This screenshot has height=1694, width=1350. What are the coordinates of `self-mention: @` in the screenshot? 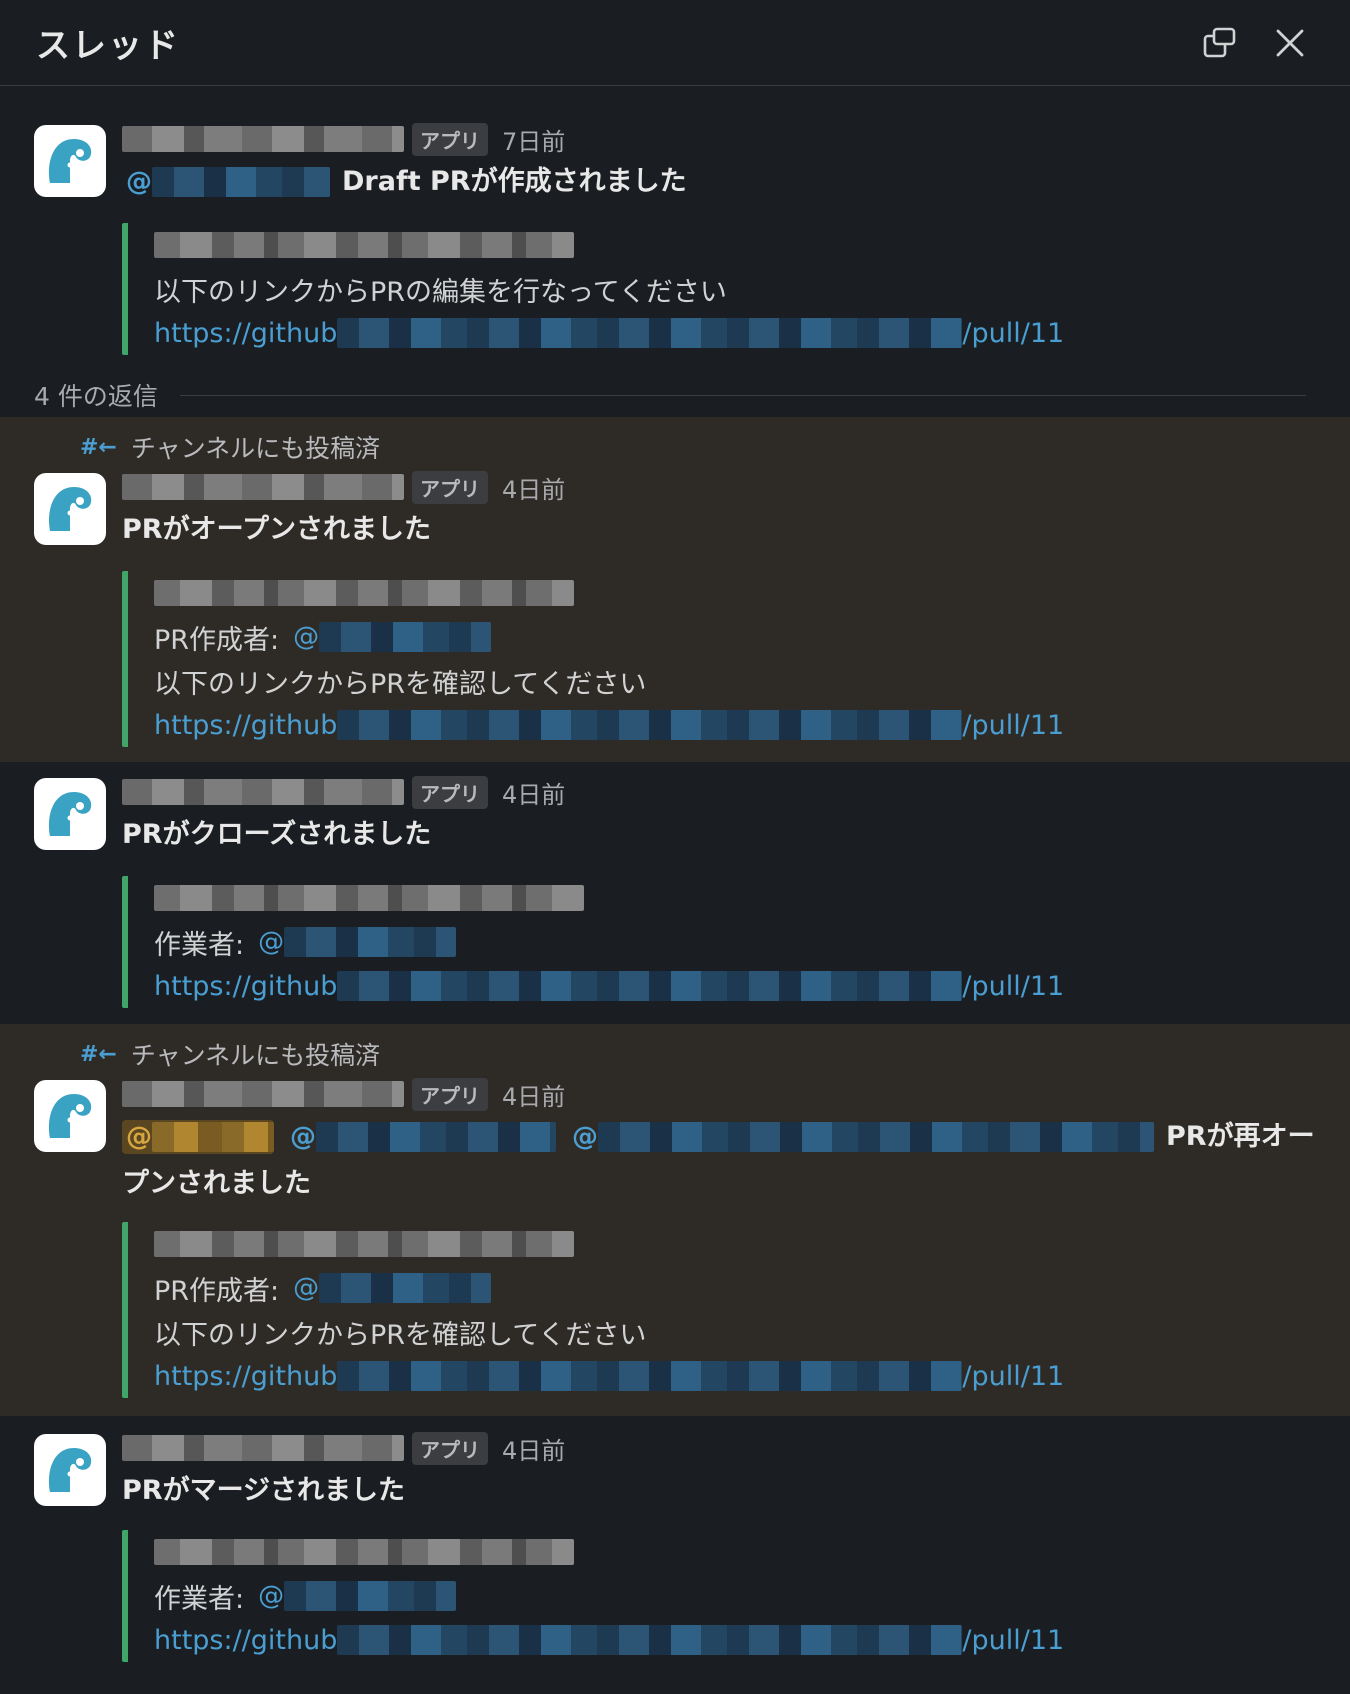 It's located at (198, 1137).